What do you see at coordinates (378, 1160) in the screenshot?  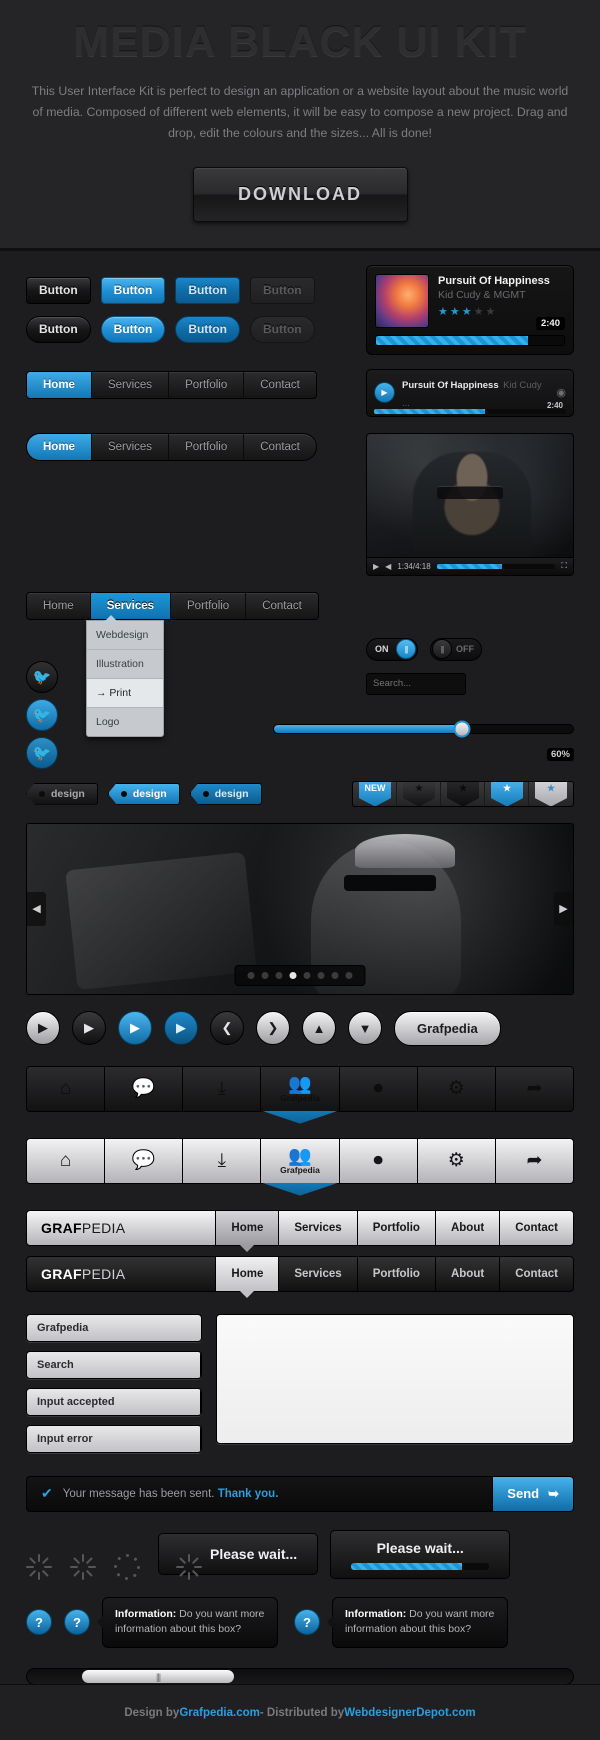 I see `toolbar-light-camera-button: ⏺` at bounding box center [378, 1160].